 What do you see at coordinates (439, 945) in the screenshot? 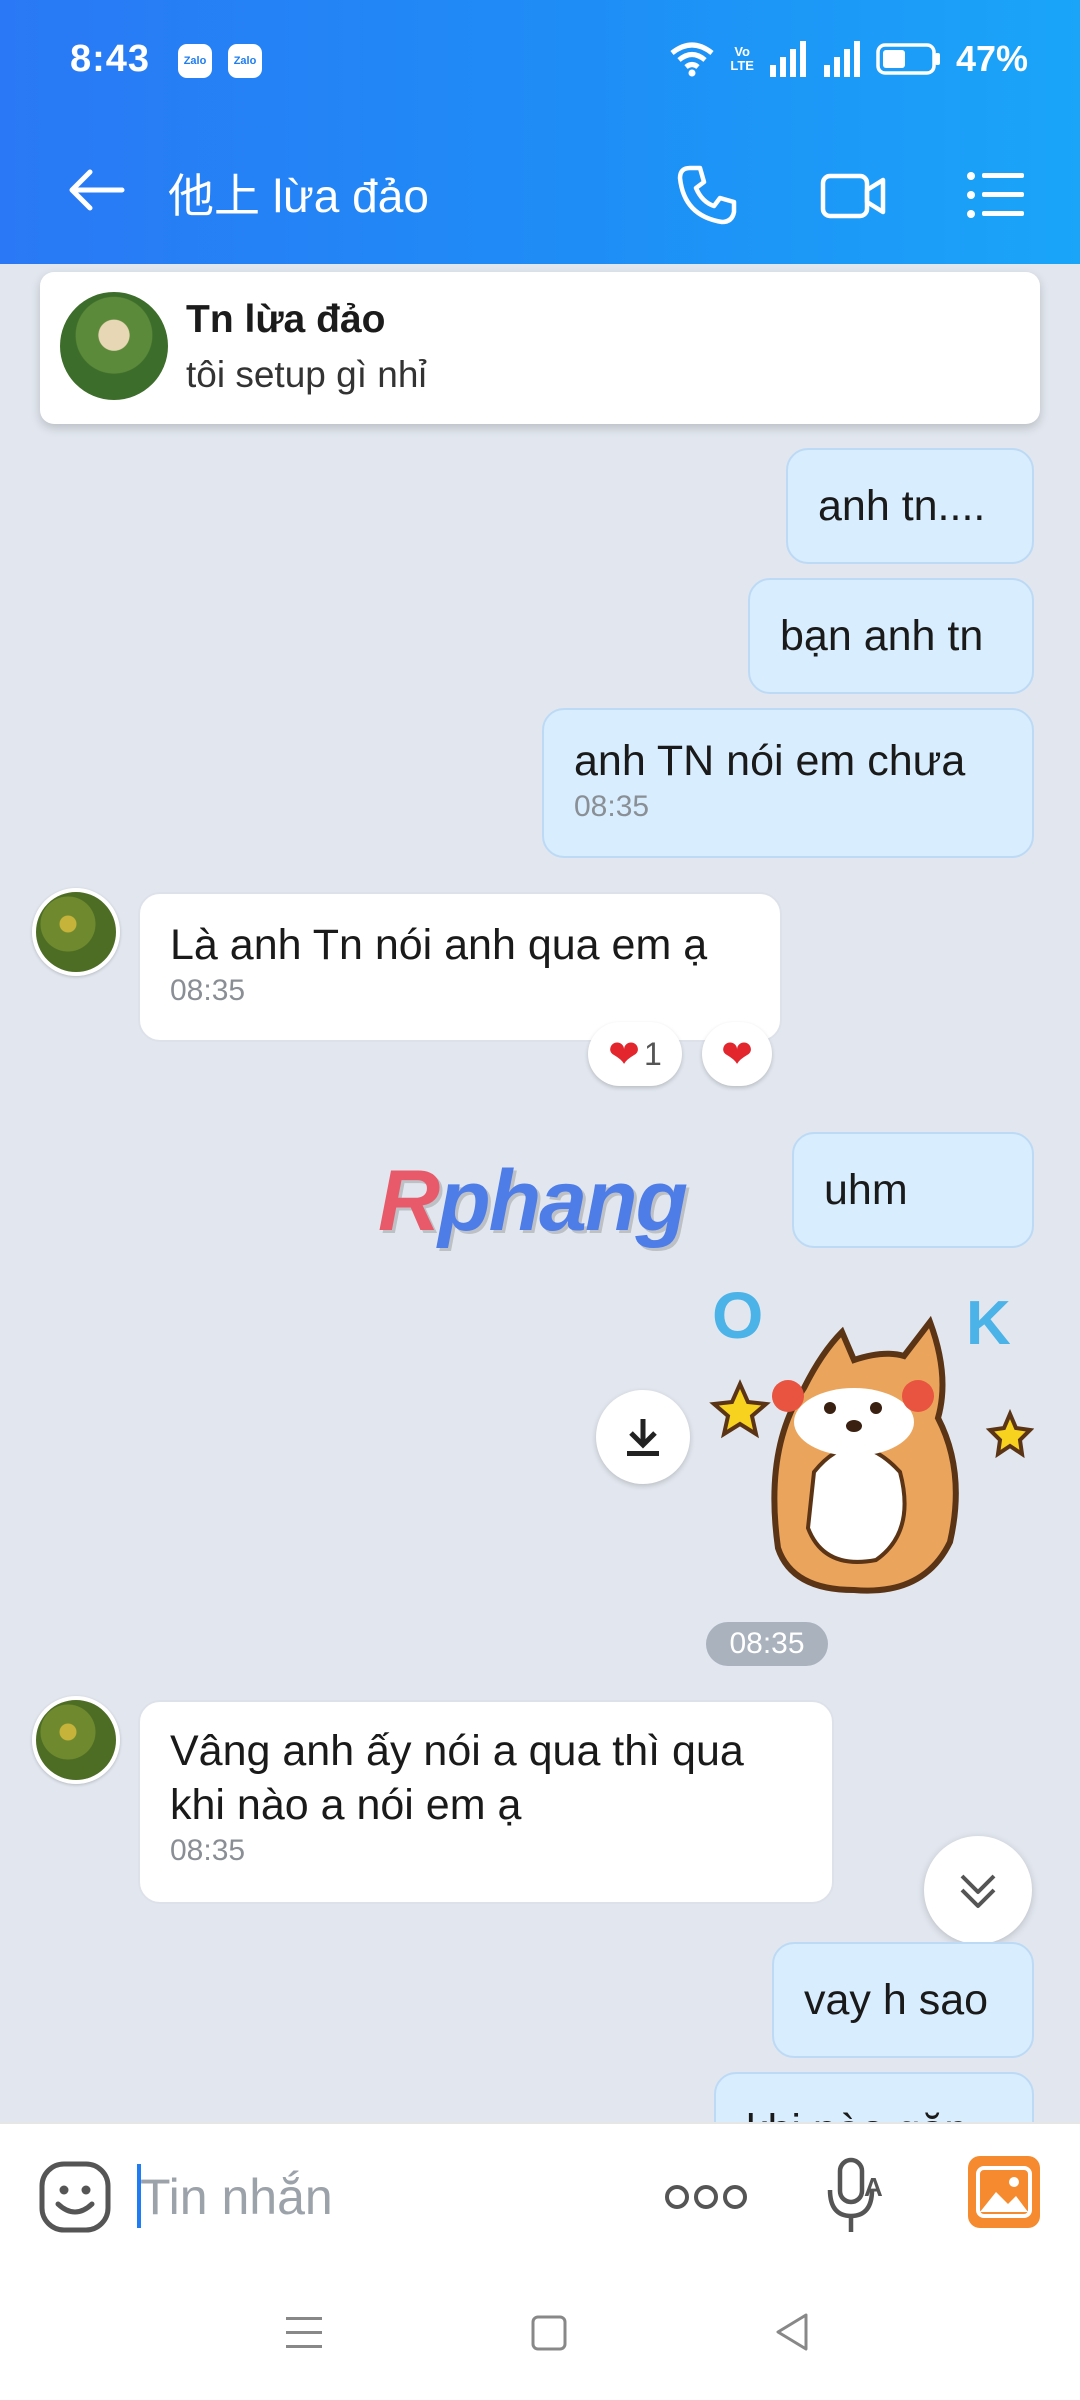
I see `message-text: Là anh Tn nói anh qua em ạ` at bounding box center [439, 945].